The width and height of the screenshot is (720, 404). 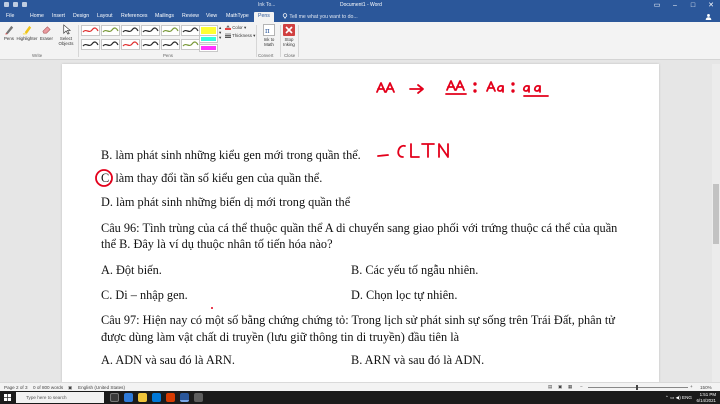 I want to click on thickness-dropdown: Thickness ▾, so click(x=240, y=35).